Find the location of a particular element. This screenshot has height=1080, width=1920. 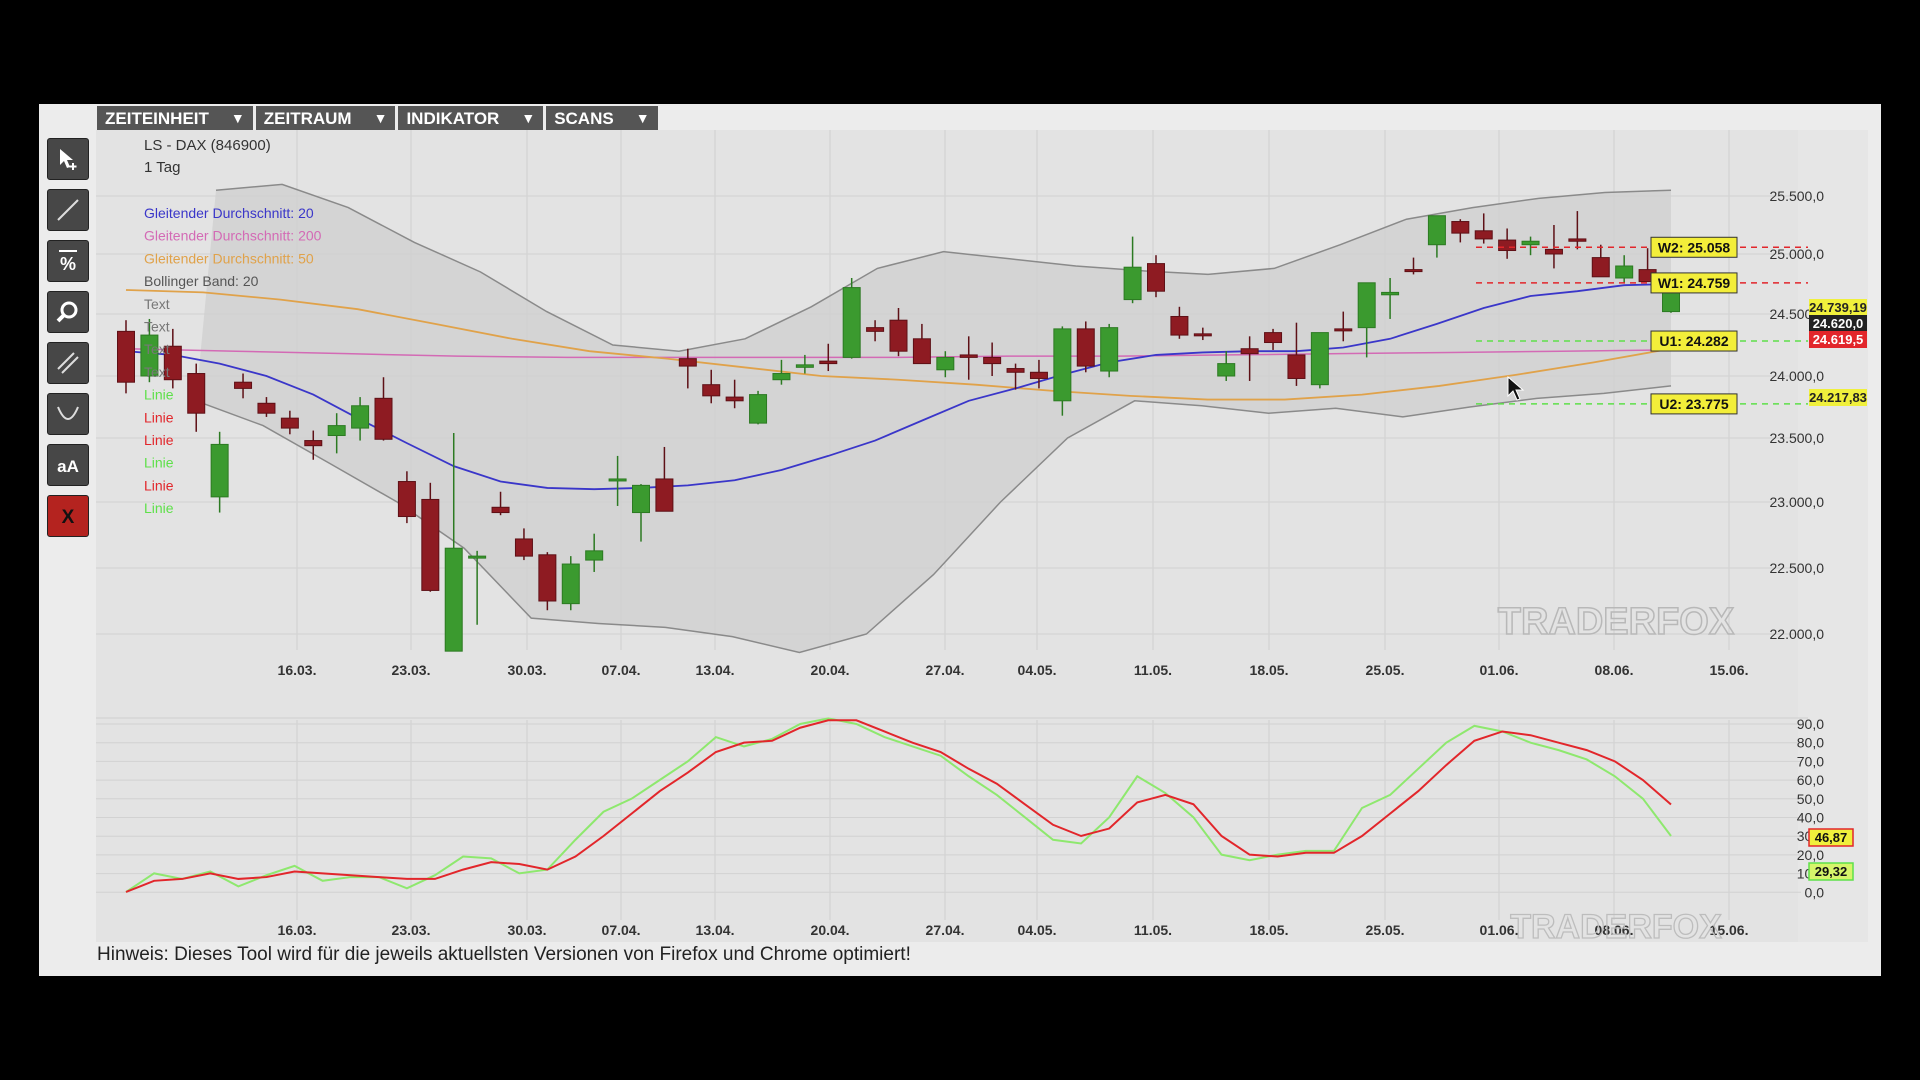

level-label-text: W2: 25.058 is located at coordinates (1694, 247).